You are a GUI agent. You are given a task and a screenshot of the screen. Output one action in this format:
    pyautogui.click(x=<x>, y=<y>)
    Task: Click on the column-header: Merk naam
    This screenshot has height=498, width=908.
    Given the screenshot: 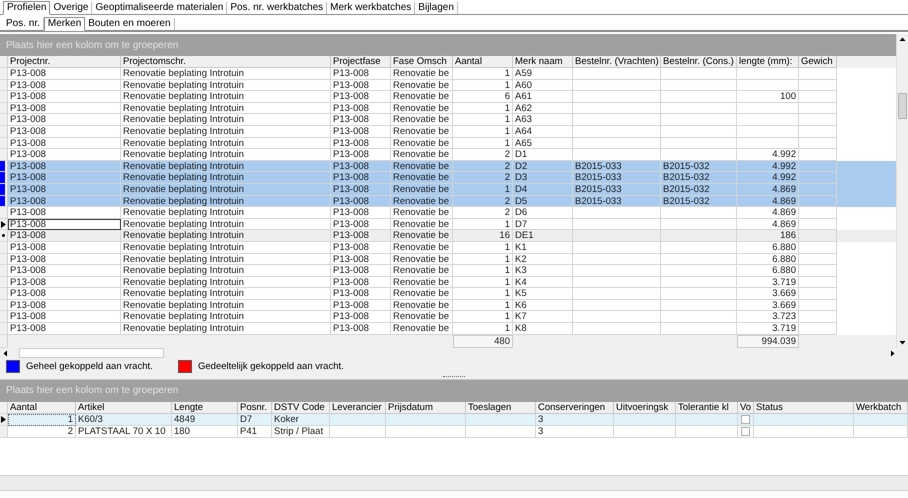 What is the action you would take?
    pyautogui.click(x=543, y=62)
    